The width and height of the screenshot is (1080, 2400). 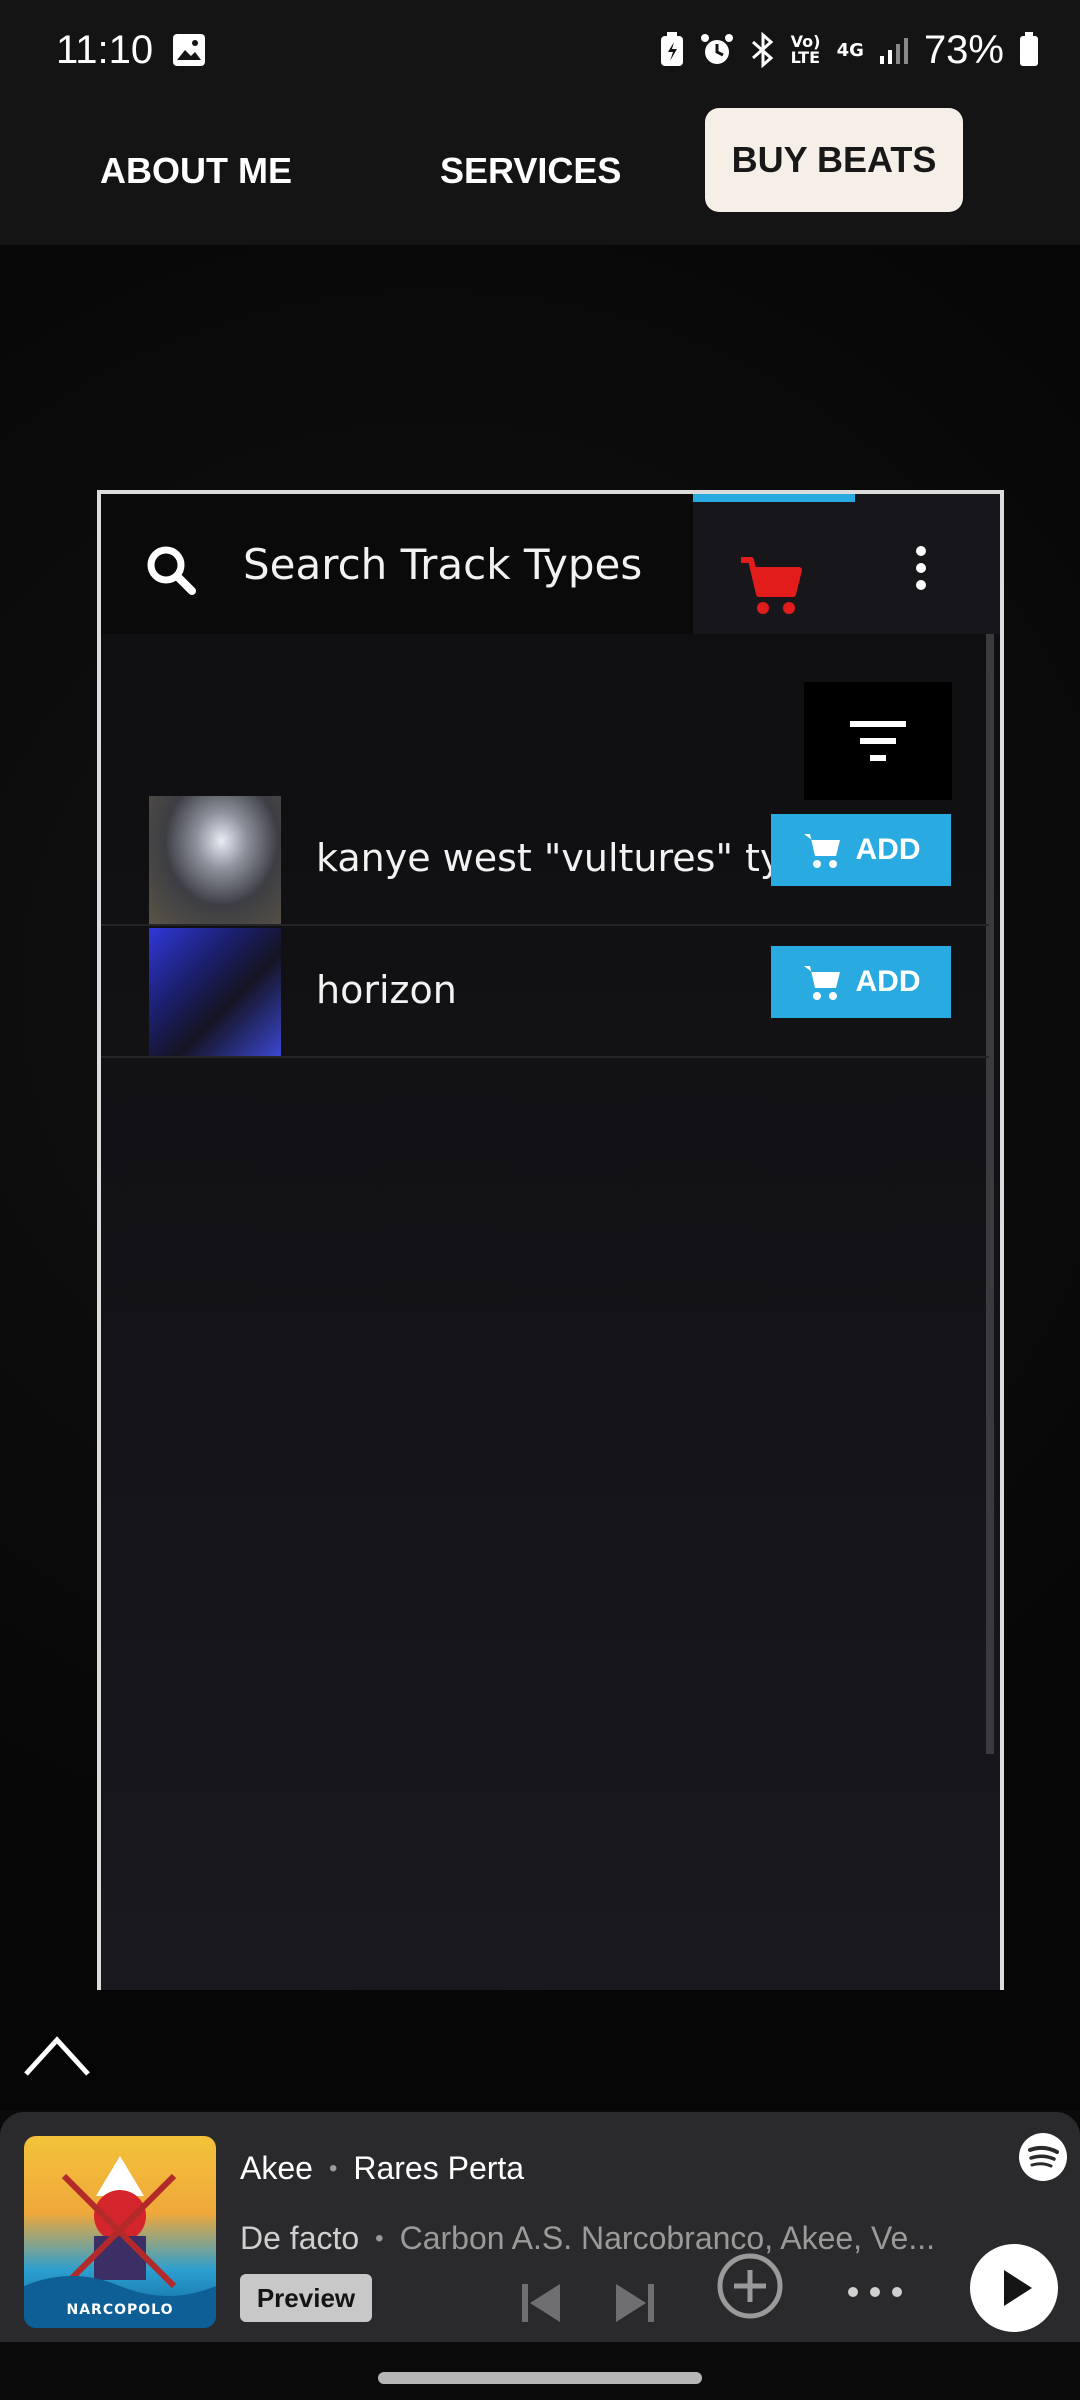 I want to click on track-row: kanye west "vultures" type beat ADD, so click(x=545, y=860).